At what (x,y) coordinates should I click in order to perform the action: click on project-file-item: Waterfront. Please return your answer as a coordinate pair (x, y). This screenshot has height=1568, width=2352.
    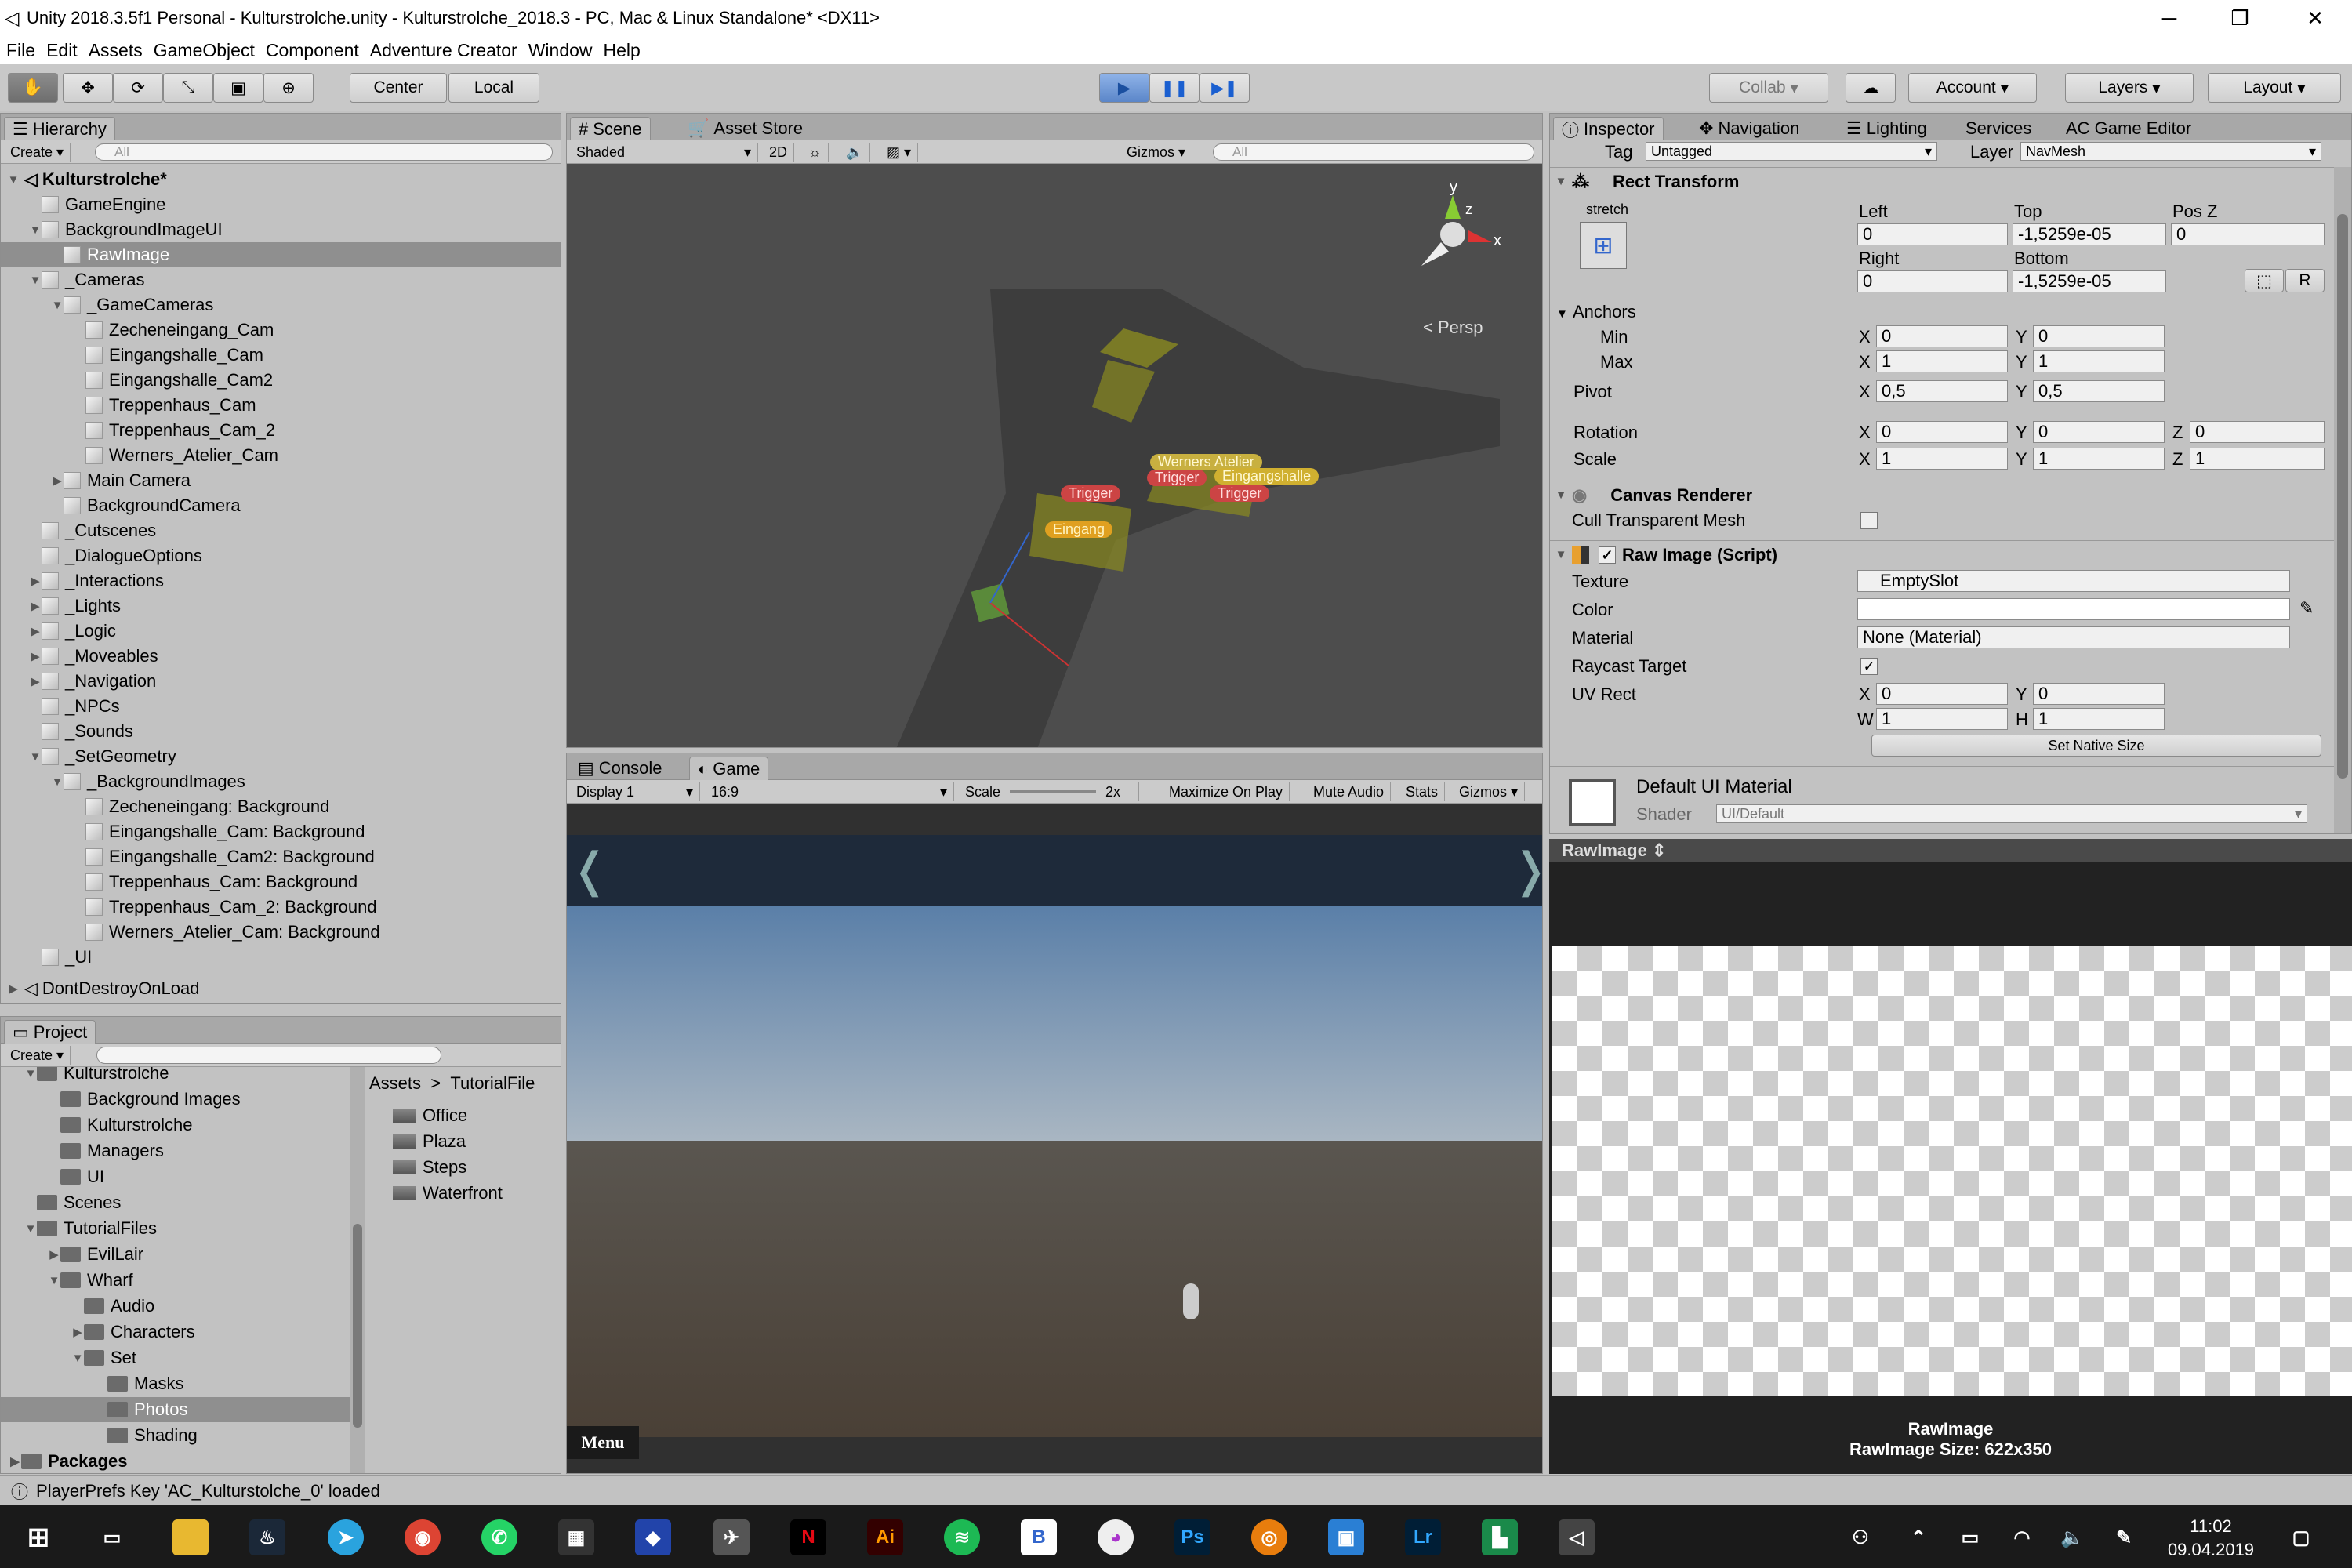
    Looking at the image, I should click on (475, 1193).